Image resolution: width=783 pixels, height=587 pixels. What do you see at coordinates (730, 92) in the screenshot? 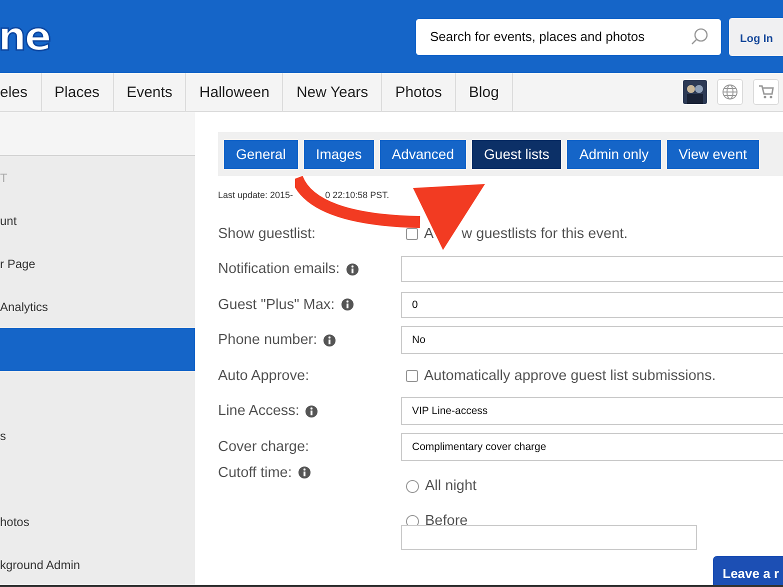
I see `globe-icon` at bounding box center [730, 92].